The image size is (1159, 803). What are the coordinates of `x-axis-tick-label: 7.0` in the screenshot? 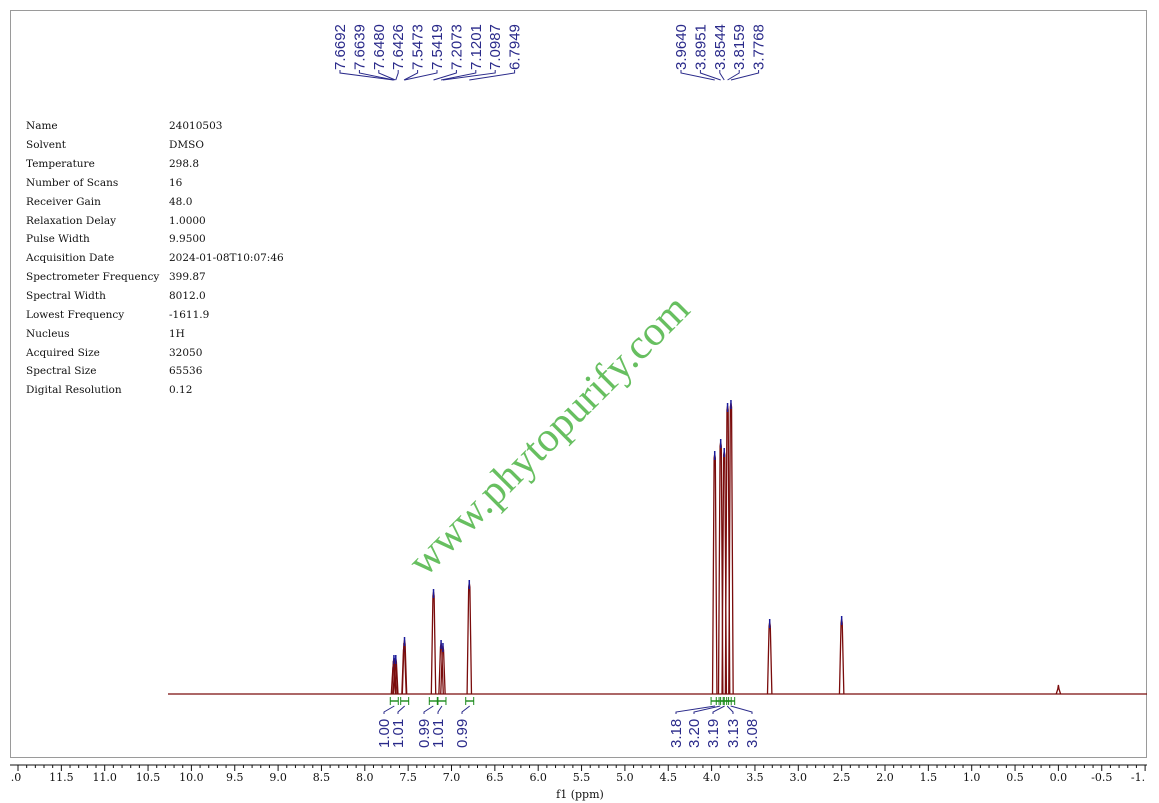 It's located at (452, 777).